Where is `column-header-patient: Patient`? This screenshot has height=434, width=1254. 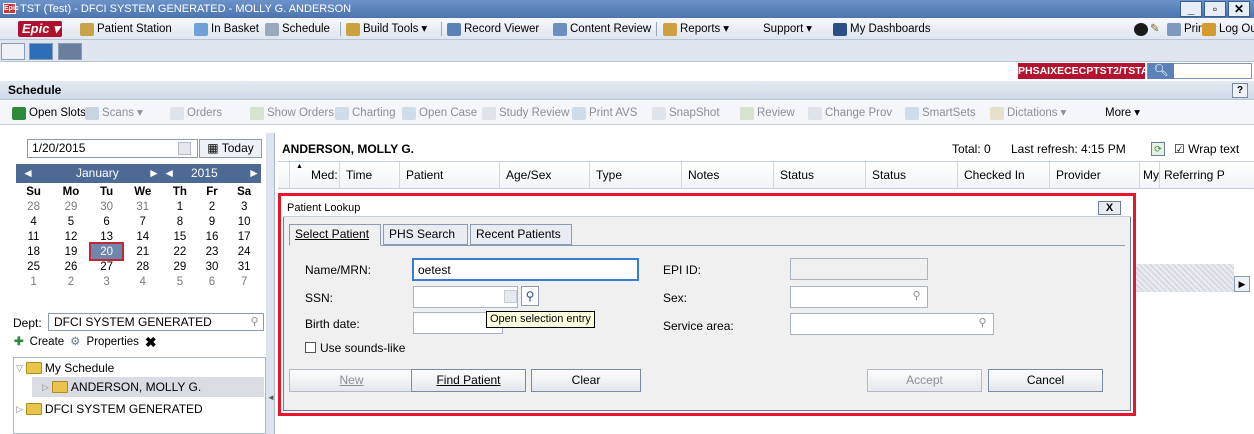
column-header-patient: Patient is located at coordinates (450, 175).